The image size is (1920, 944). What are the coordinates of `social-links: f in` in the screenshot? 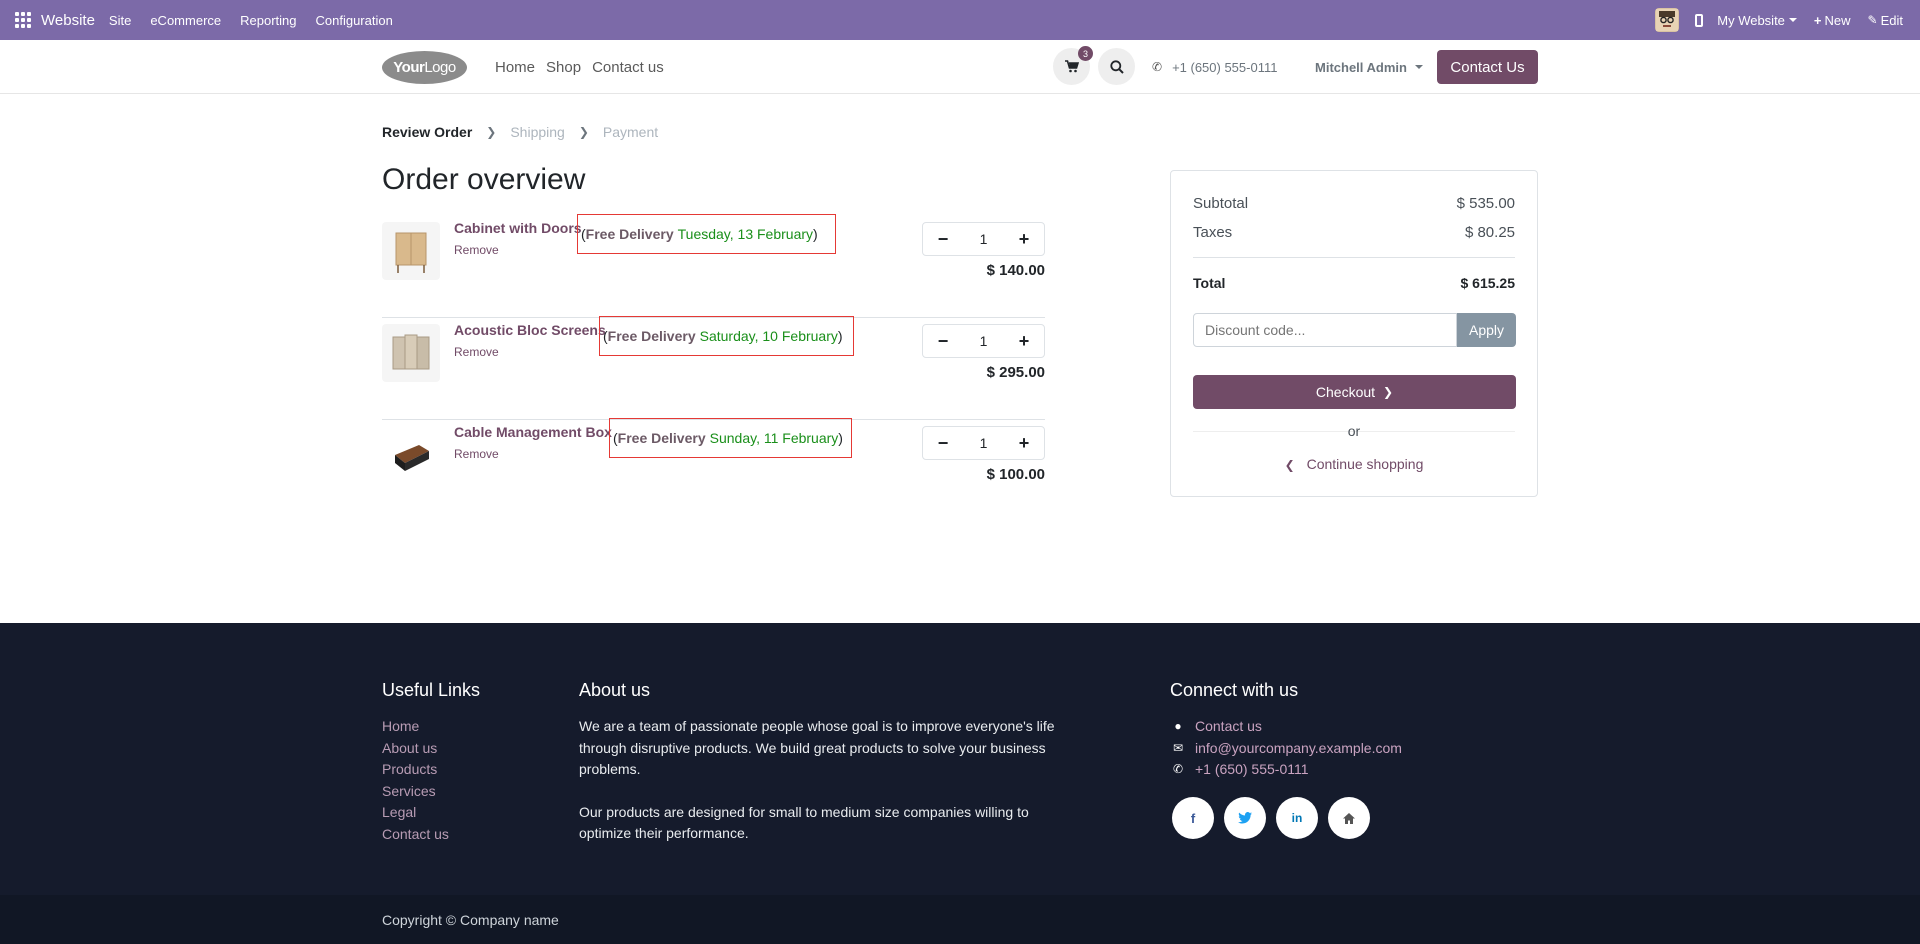 It's located at (1276, 818).